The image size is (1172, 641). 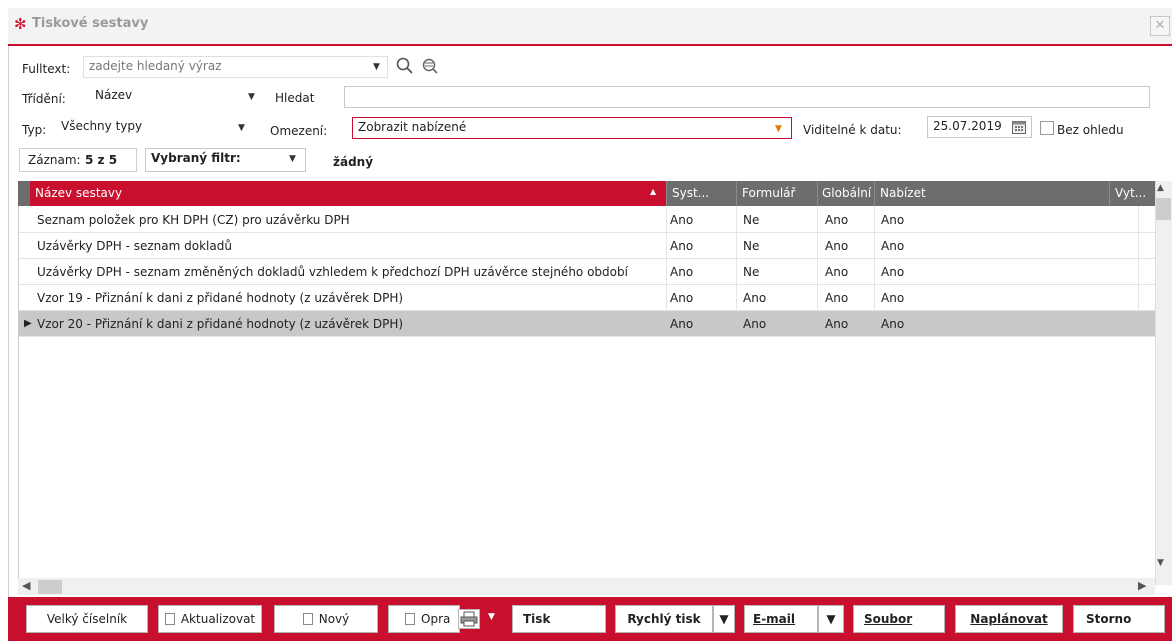 I want to click on fulltext-label: Fulltext:, so click(x=46, y=69).